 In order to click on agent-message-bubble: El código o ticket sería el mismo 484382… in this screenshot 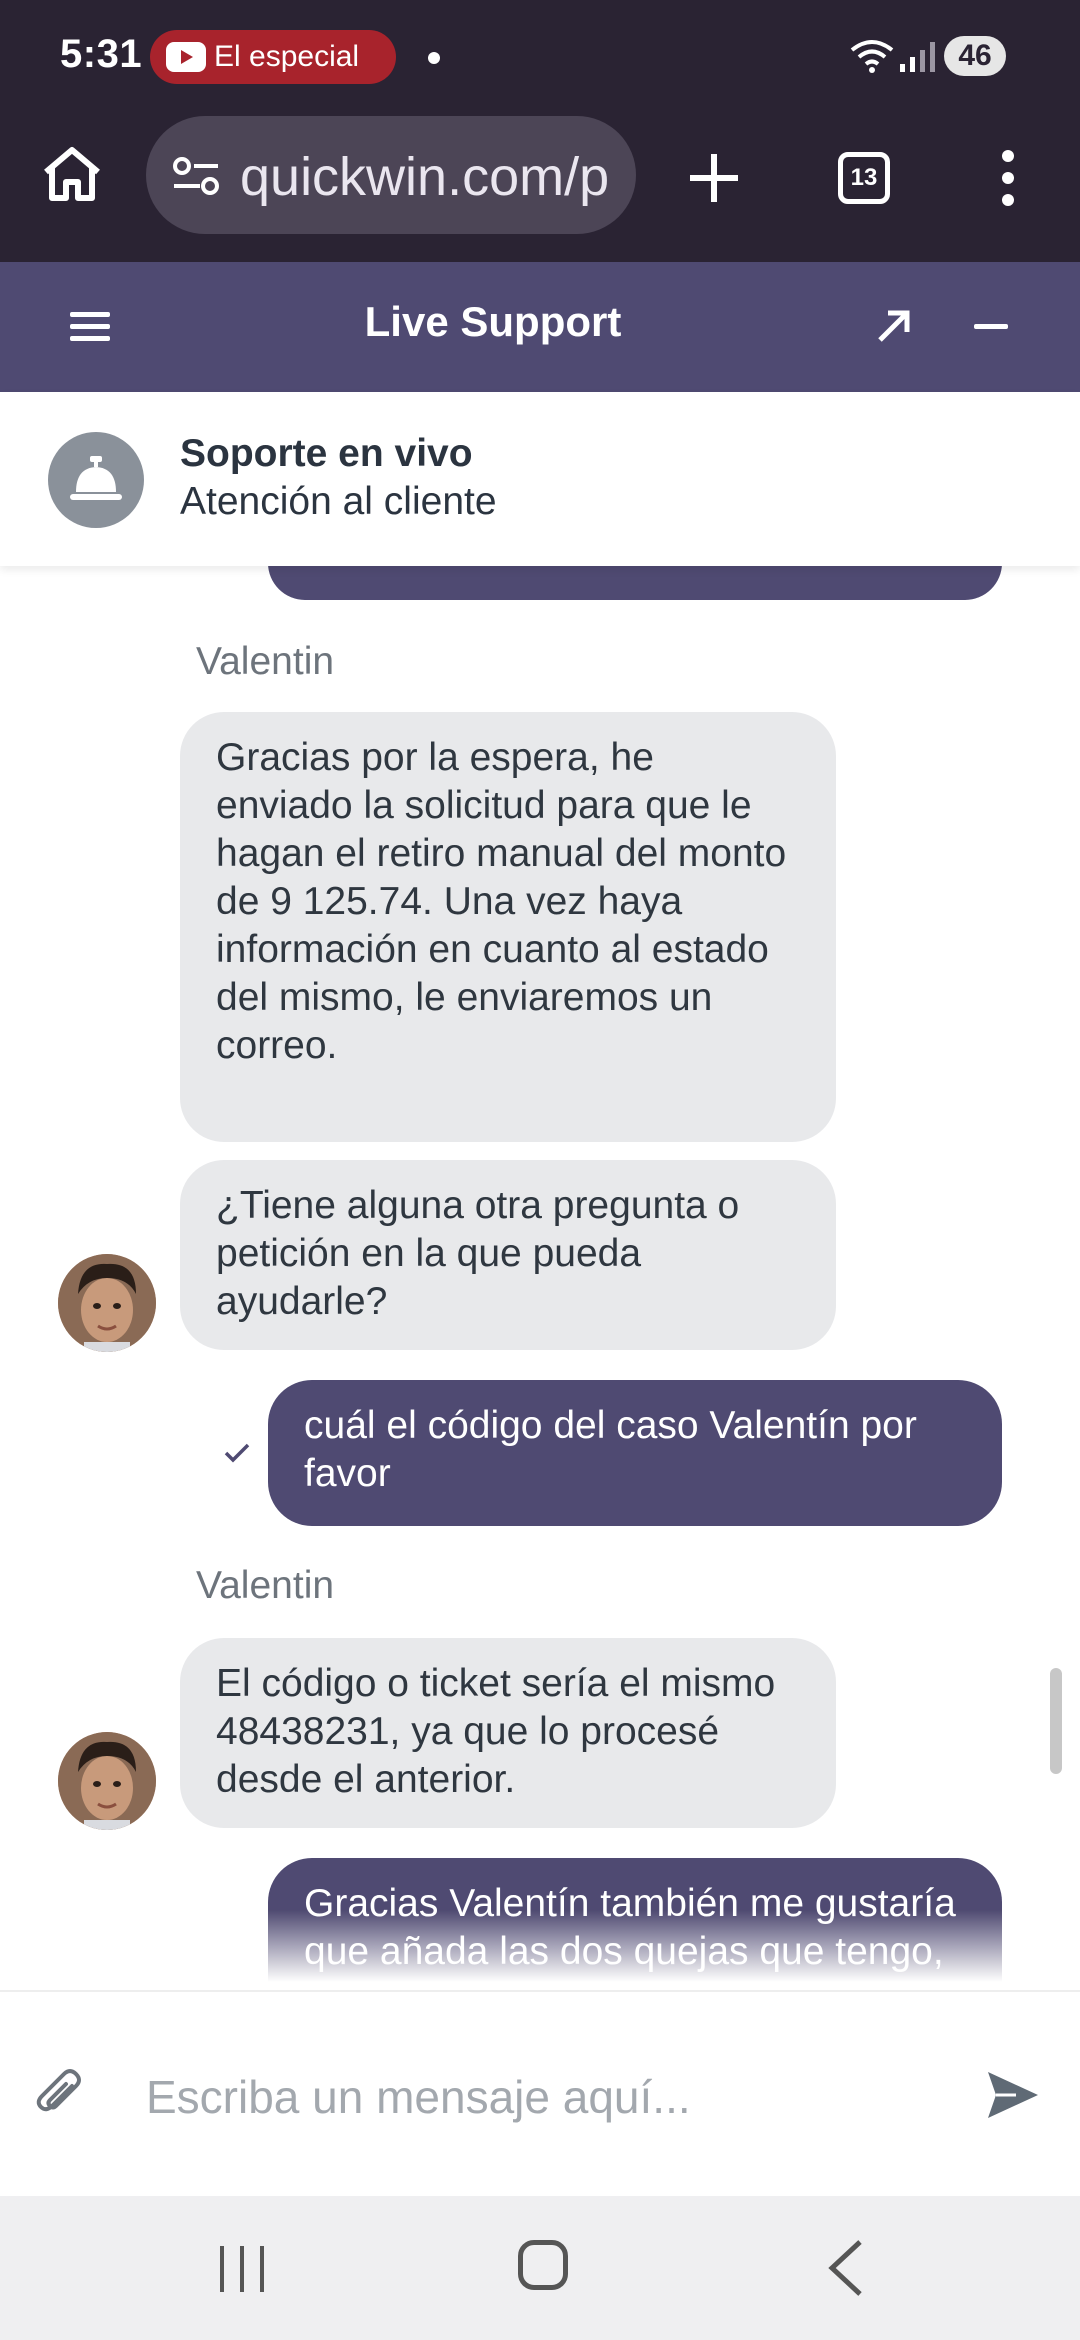, I will do `click(508, 1733)`.